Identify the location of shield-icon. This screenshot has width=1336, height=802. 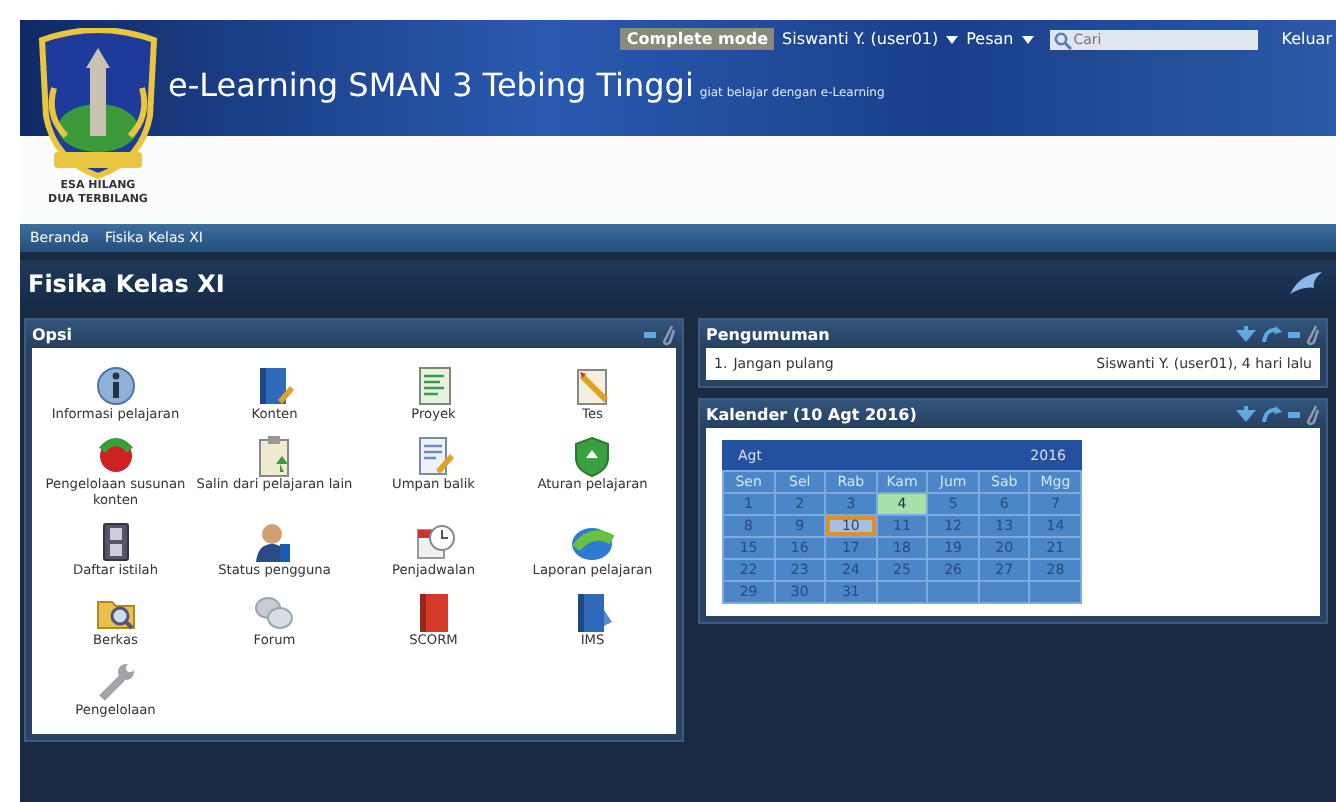
(592, 455).